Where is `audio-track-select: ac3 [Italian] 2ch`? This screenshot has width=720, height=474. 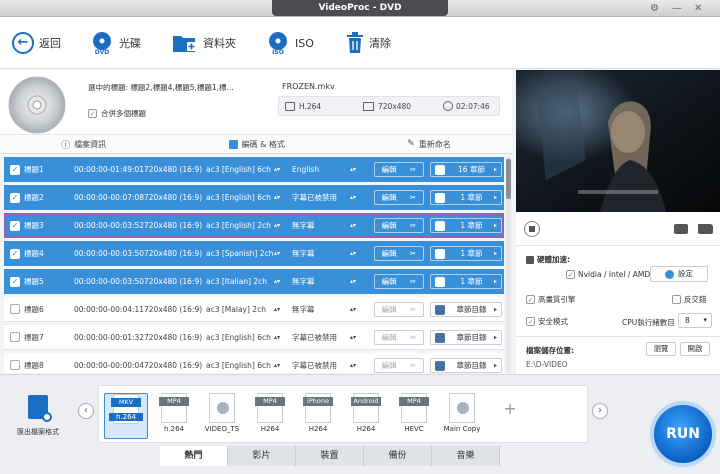 audio-track-select: ac3 [Italian] 2ch is located at coordinates (236, 281).